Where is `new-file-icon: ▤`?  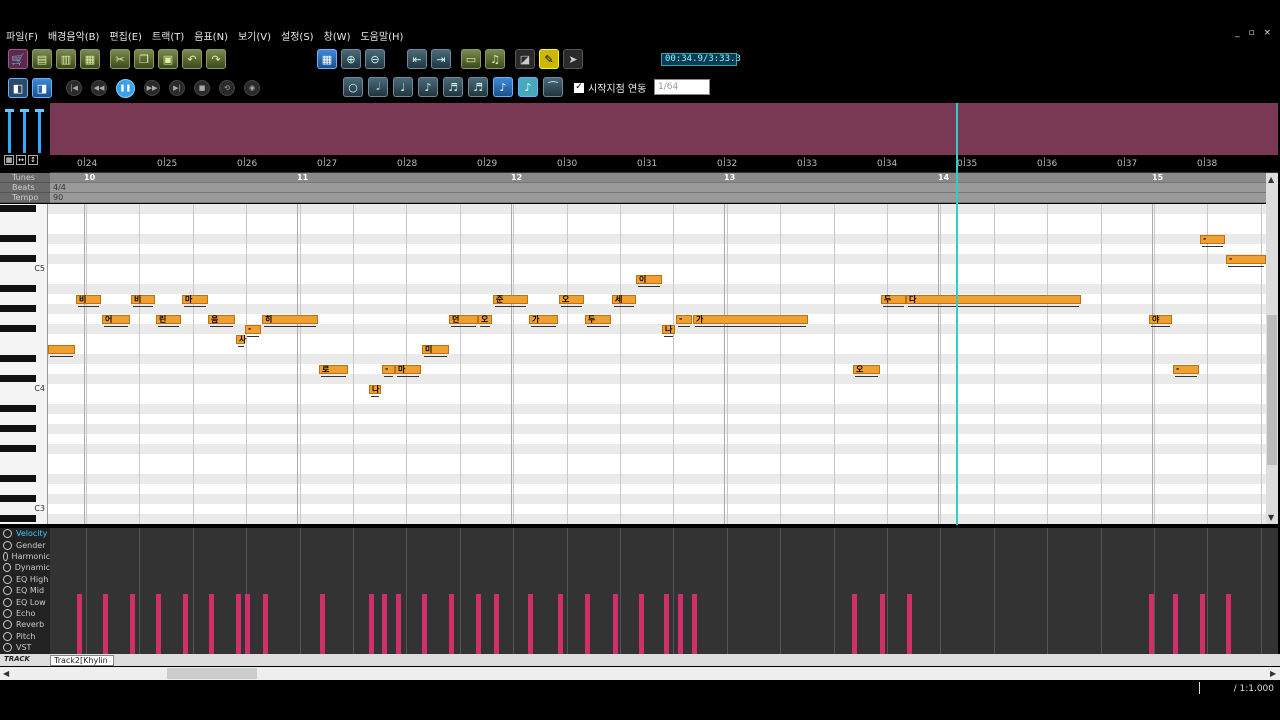 new-file-icon: ▤ is located at coordinates (42, 59).